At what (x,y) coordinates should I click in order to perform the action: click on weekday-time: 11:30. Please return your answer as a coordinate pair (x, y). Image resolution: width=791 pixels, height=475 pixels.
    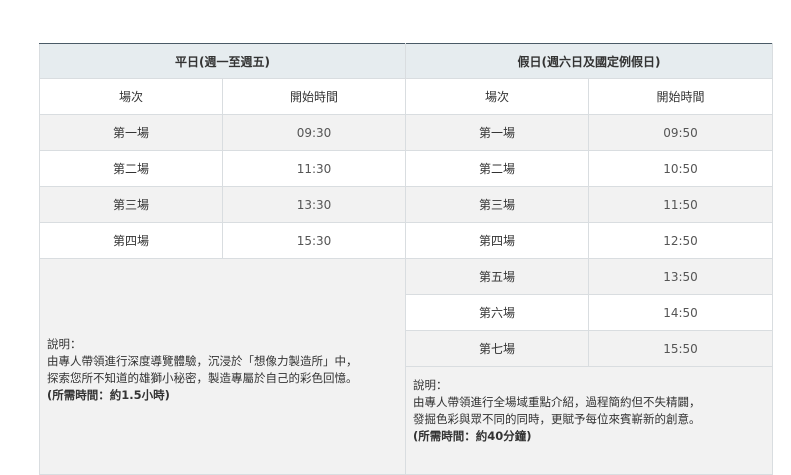
    Looking at the image, I should click on (314, 168).